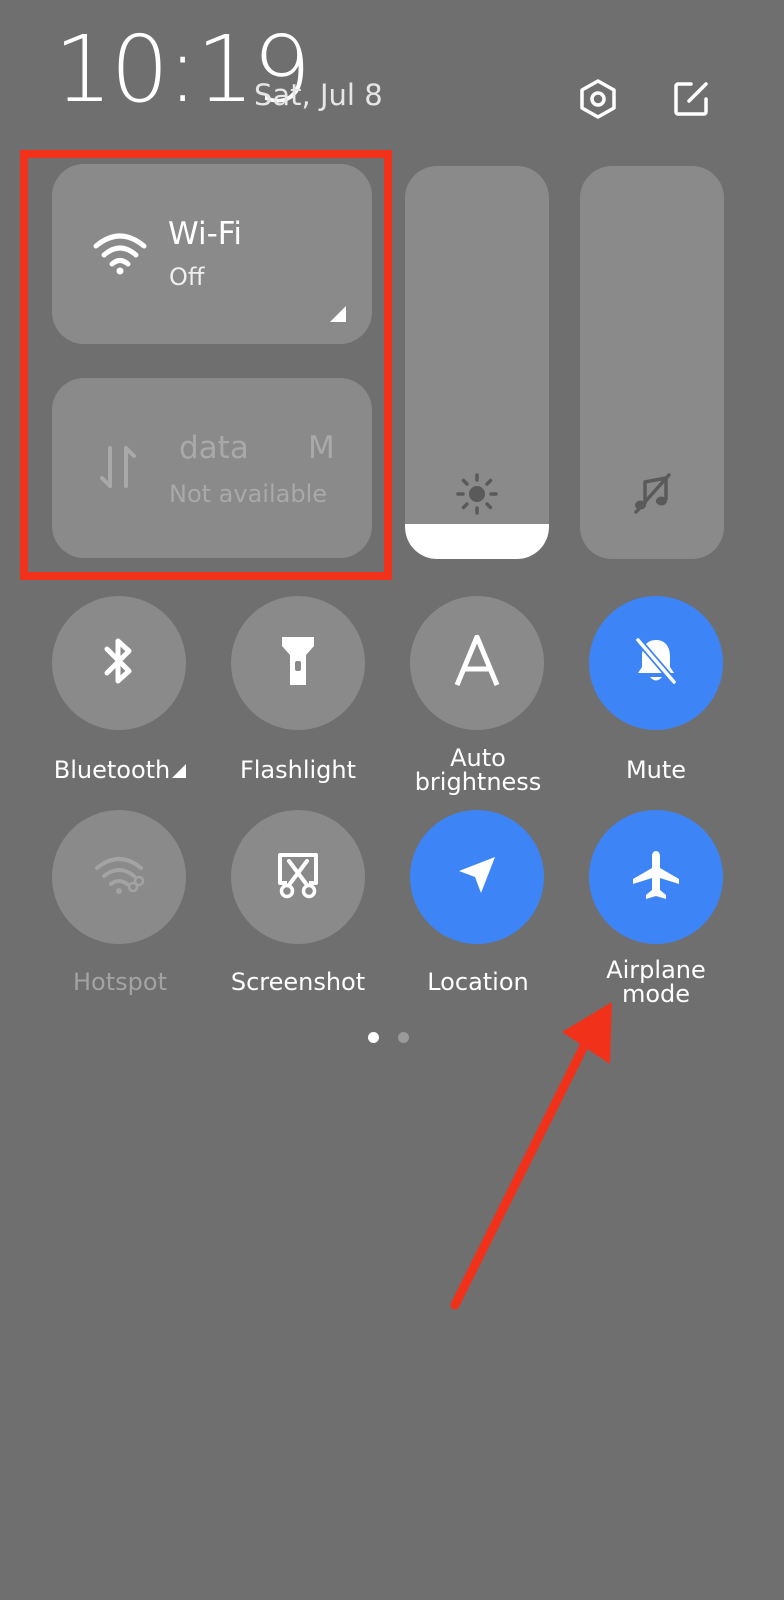 The width and height of the screenshot is (784, 1600). What do you see at coordinates (120, 982) in the screenshot?
I see `hotspot-label: Hotspot` at bounding box center [120, 982].